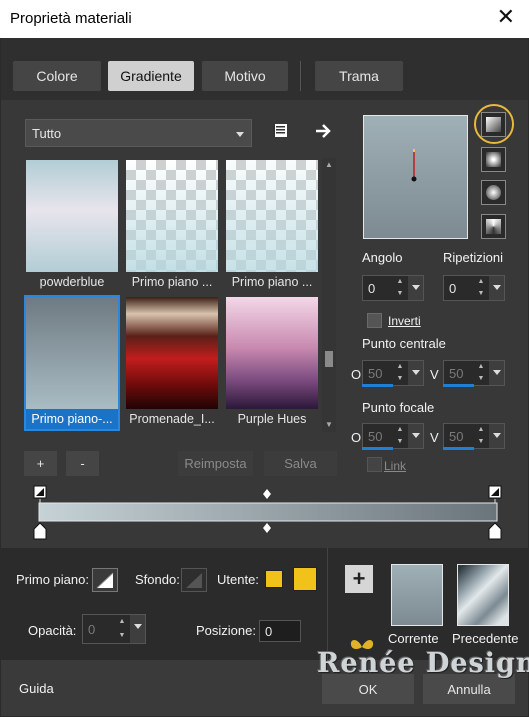 Image resolution: width=529 pixels, height=717 pixels. Describe the element at coordinates (469, 689) in the screenshot. I see `cancel-button: Annulla` at that location.